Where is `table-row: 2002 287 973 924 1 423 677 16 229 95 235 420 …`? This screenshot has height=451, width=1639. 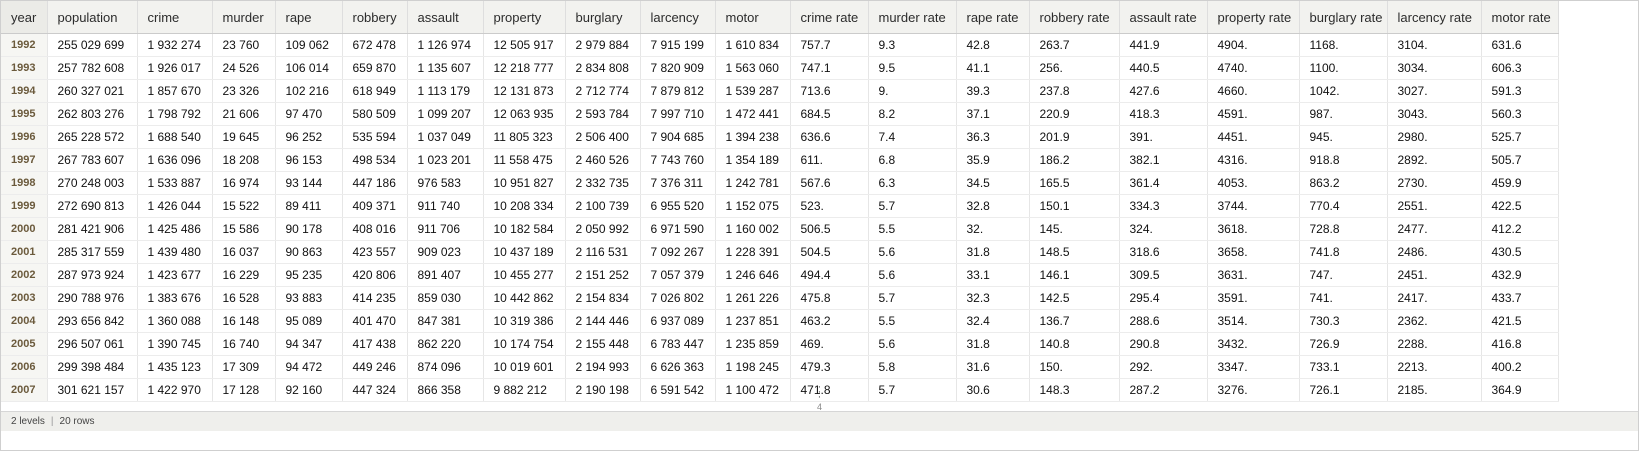
table-row: 2002 287 973 924 1 423 677 16 229 95 235 420 … is located at coordinates (780, 275).